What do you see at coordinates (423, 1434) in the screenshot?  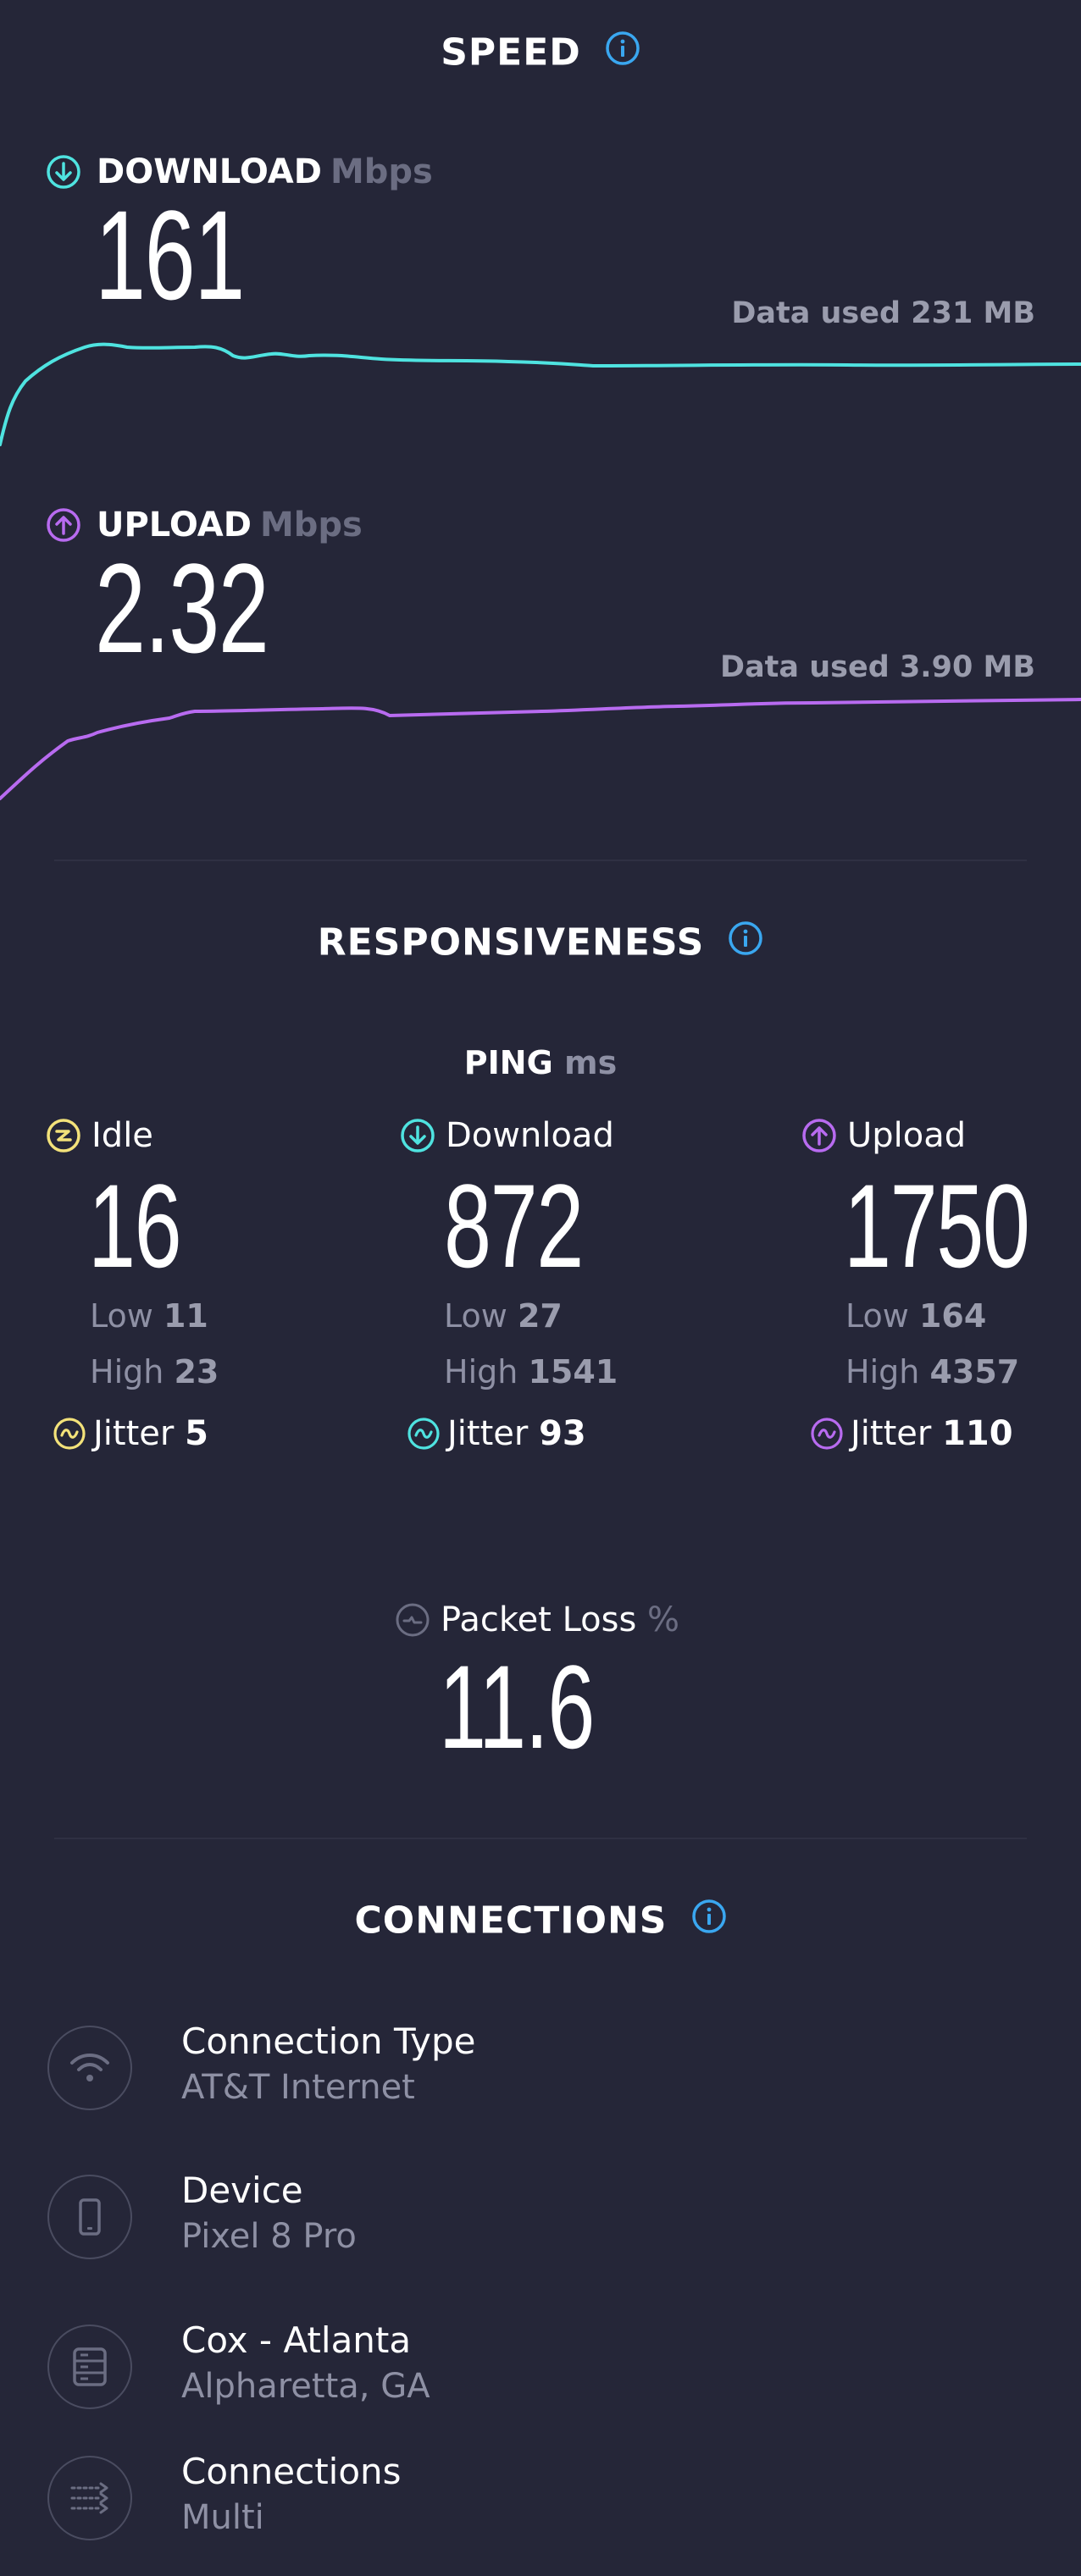 I see `download-jitter-icon` at bounding box center [423, 1434].